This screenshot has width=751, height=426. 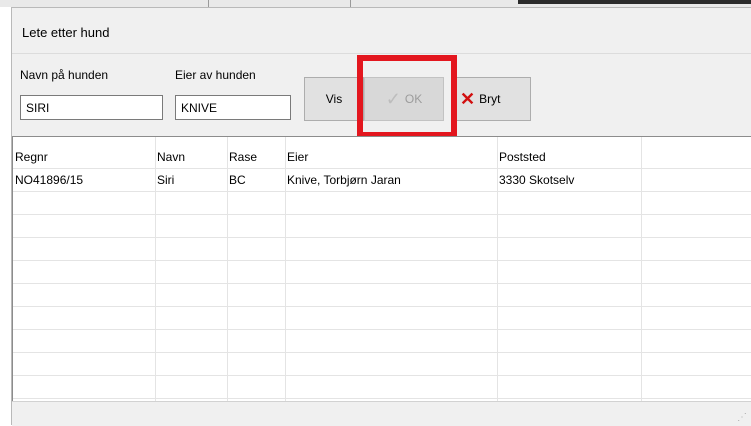 What do you see at coordinates (91, 107) in the screenshot?
I see `dog-name-input` at bounding box center [91, 107].